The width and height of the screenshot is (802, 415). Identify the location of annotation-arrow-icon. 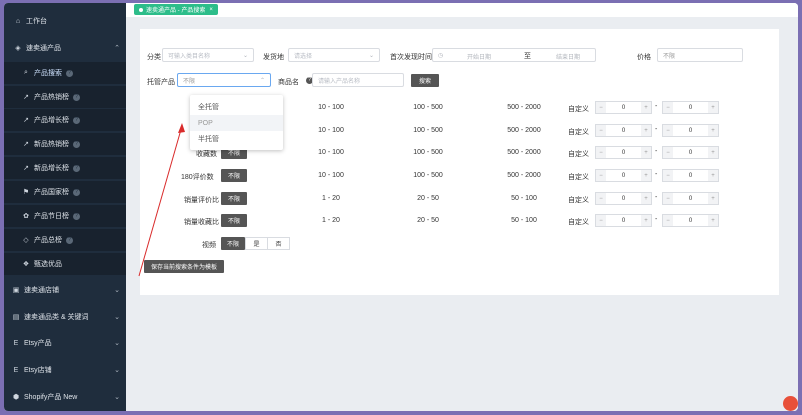
(161, 200).